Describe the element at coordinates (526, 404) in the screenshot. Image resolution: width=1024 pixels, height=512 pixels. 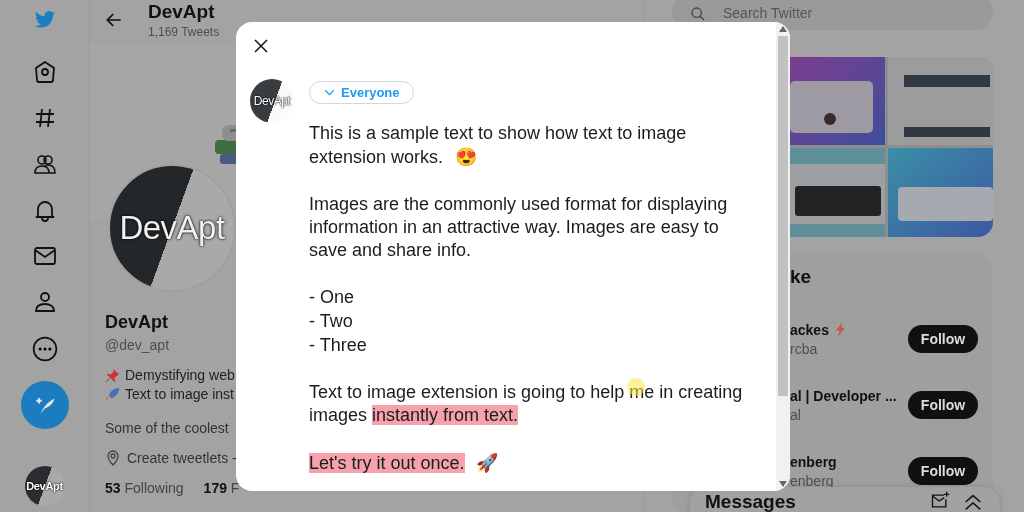
I see `post-text: Text to image extension is going to help me in creating images instantly from text.` at that location.